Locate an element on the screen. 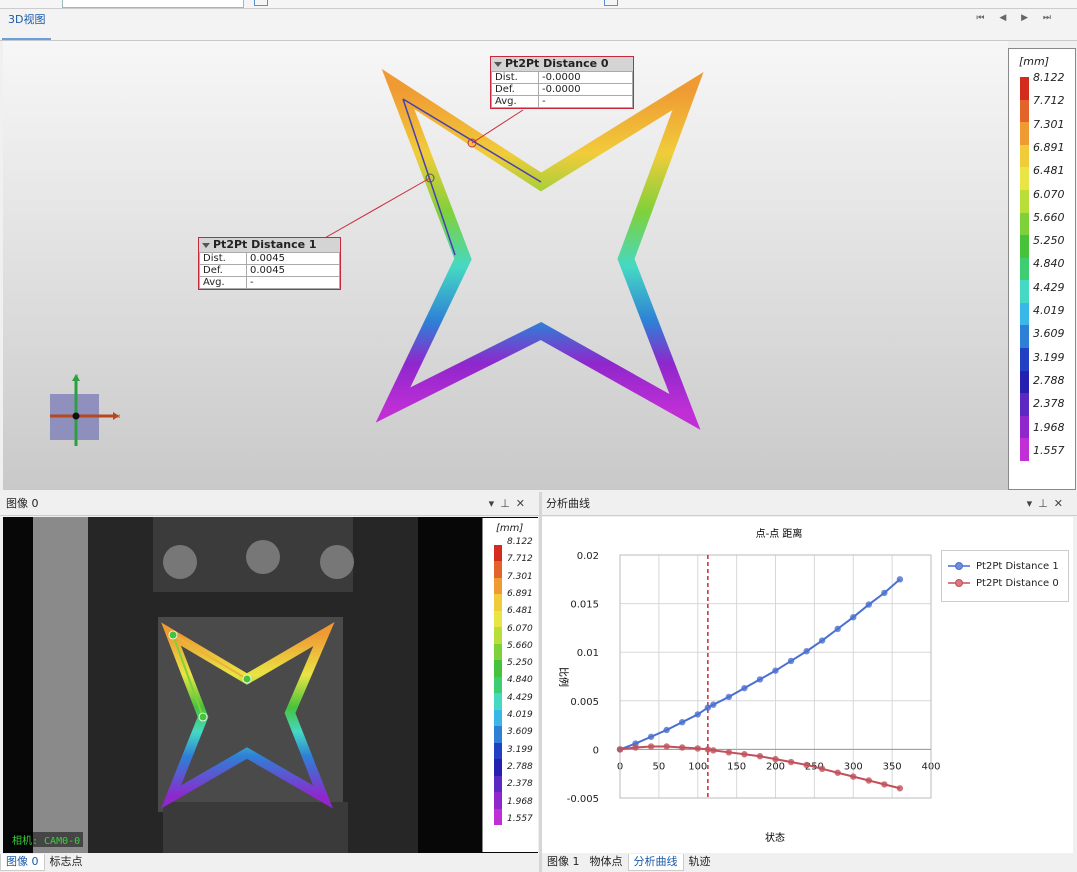 This screenshot has width=1077, height=872. grip-lower is located at coordinates (255, 827).